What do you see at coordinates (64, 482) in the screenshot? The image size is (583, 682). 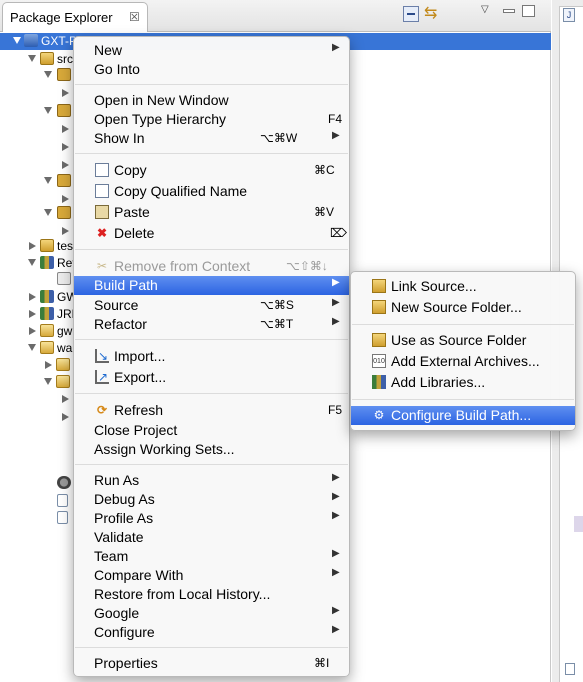 I see `gear-icon` at bounding box center [64, 482].